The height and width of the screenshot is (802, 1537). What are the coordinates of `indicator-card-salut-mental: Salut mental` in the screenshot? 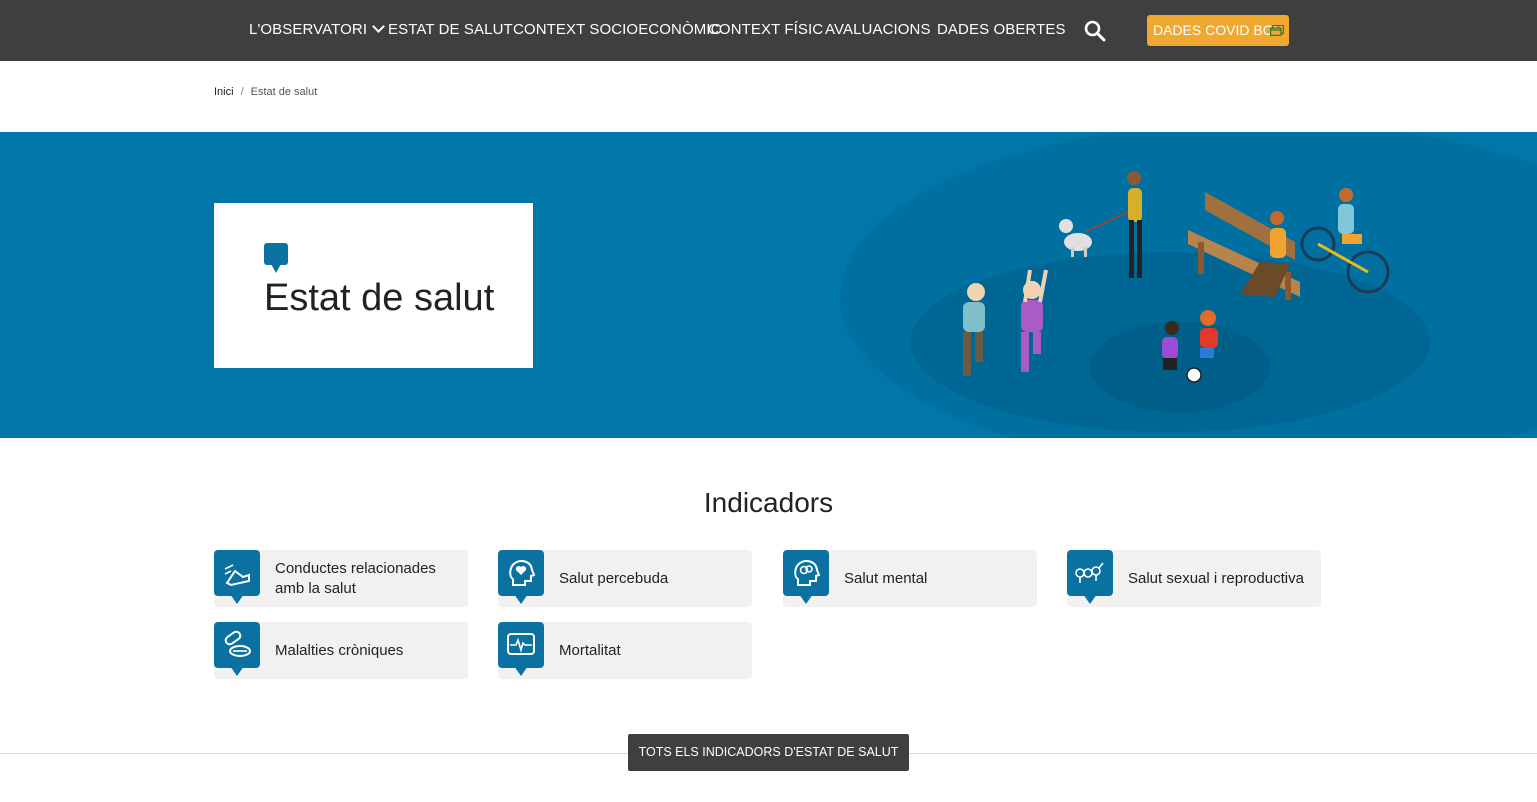 It's located at (910, 578).